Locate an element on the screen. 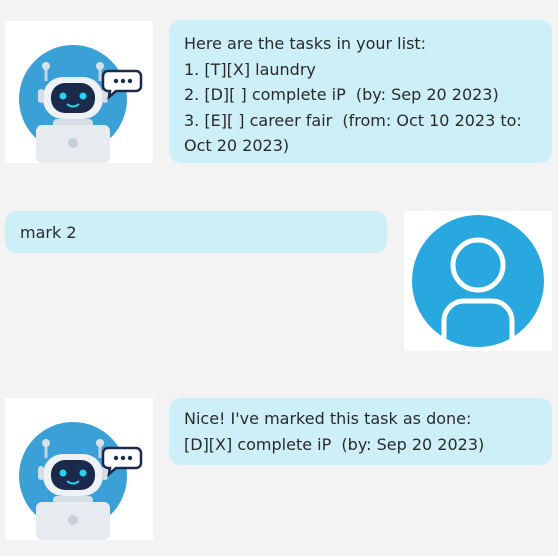 The width and height of the screenshot is (558, 556). message-line: [D][X] complete iP (by: Sep 20 2023) is located at coordinates (334, 444).